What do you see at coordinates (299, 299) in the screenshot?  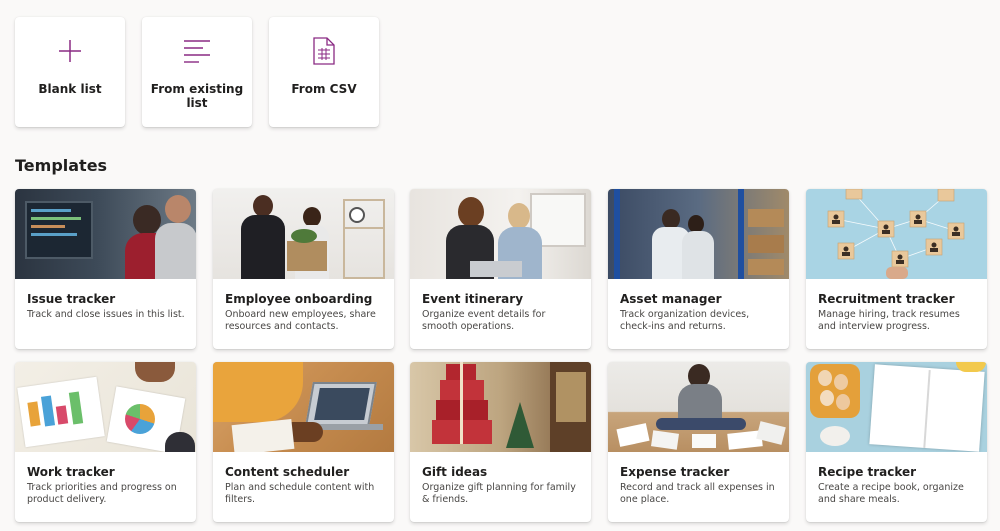 I see `template-title: Employee onboarding` at bounding box center [299, 299].